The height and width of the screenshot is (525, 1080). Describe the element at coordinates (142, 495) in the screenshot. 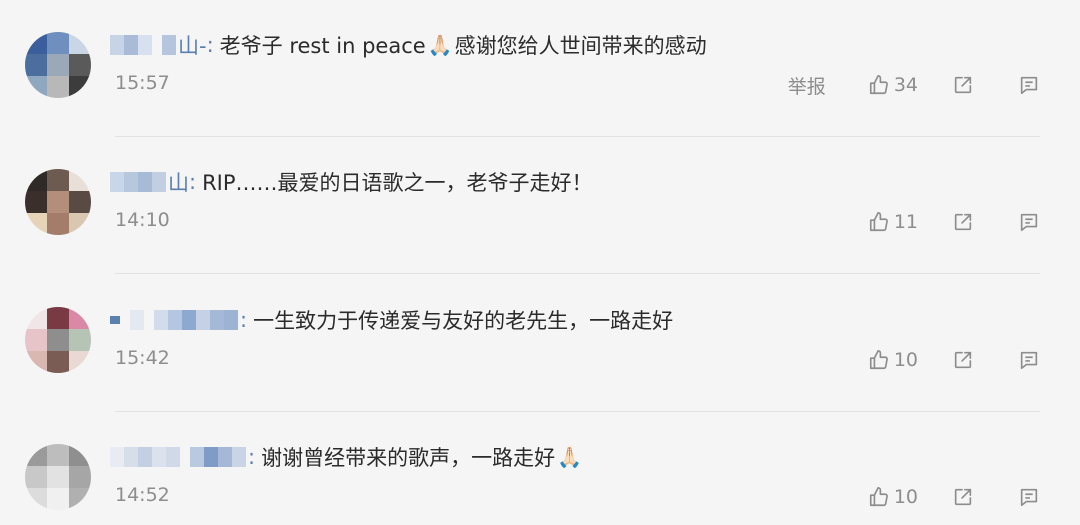

I see `comment-time: 14:52` at that location.